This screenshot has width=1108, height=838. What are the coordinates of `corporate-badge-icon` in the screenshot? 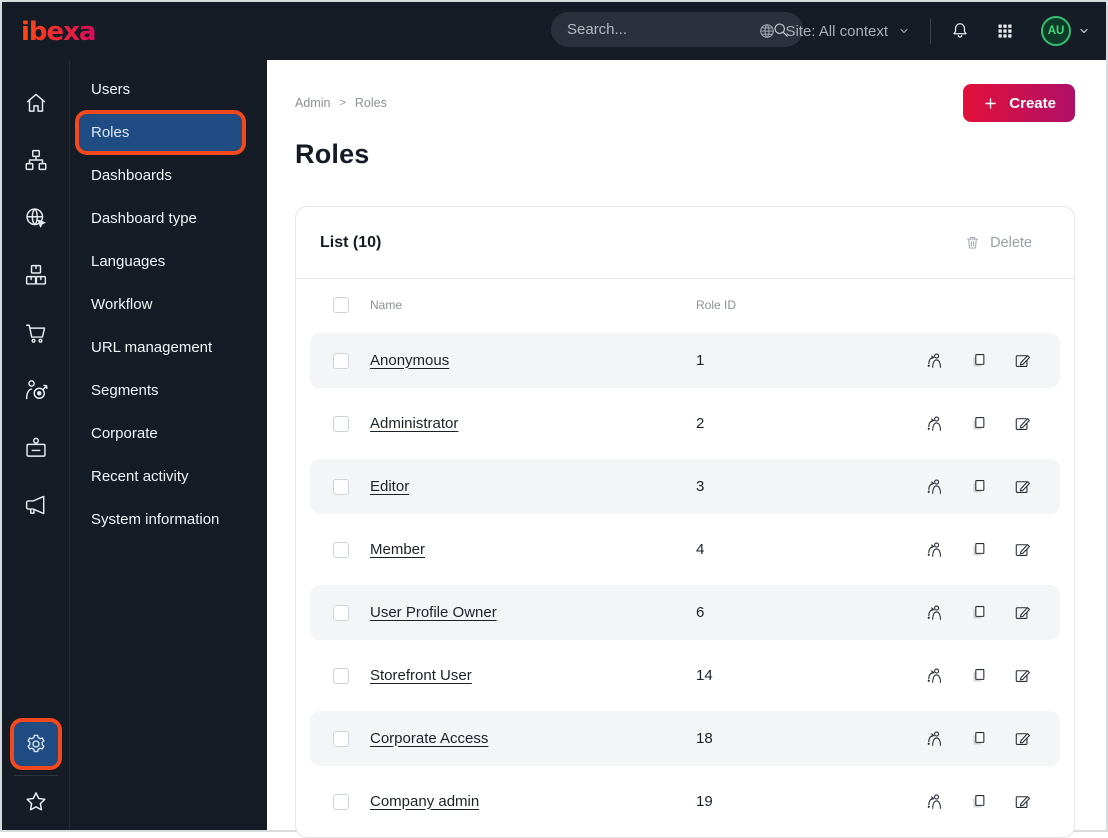 It's located at (36, 448).